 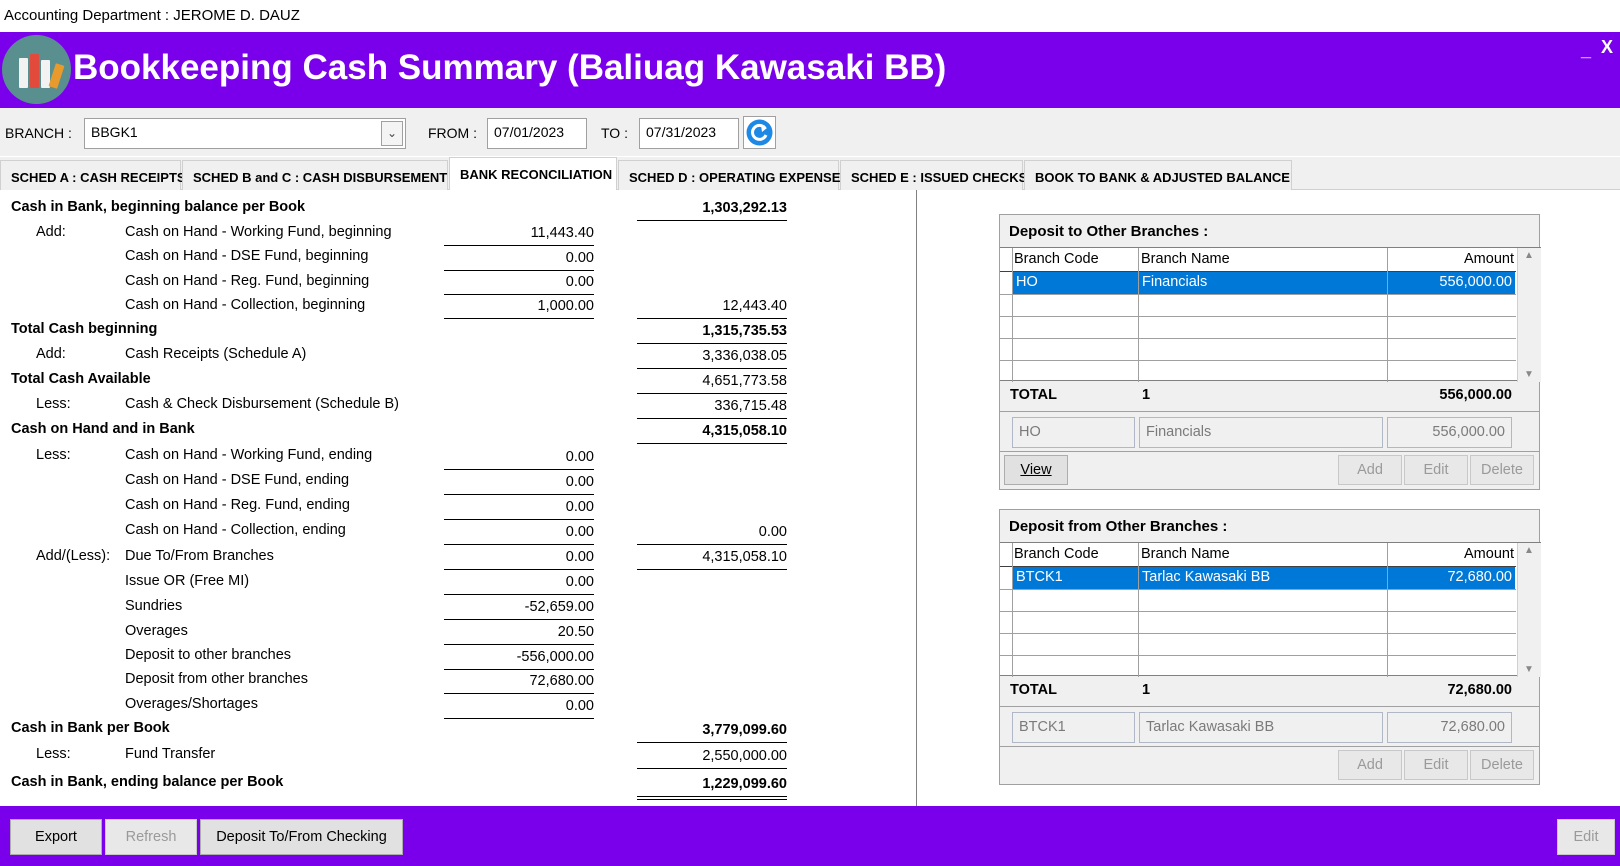 I want to click on receipts-value: 3,336,038.05, so click(x=744, y=356).